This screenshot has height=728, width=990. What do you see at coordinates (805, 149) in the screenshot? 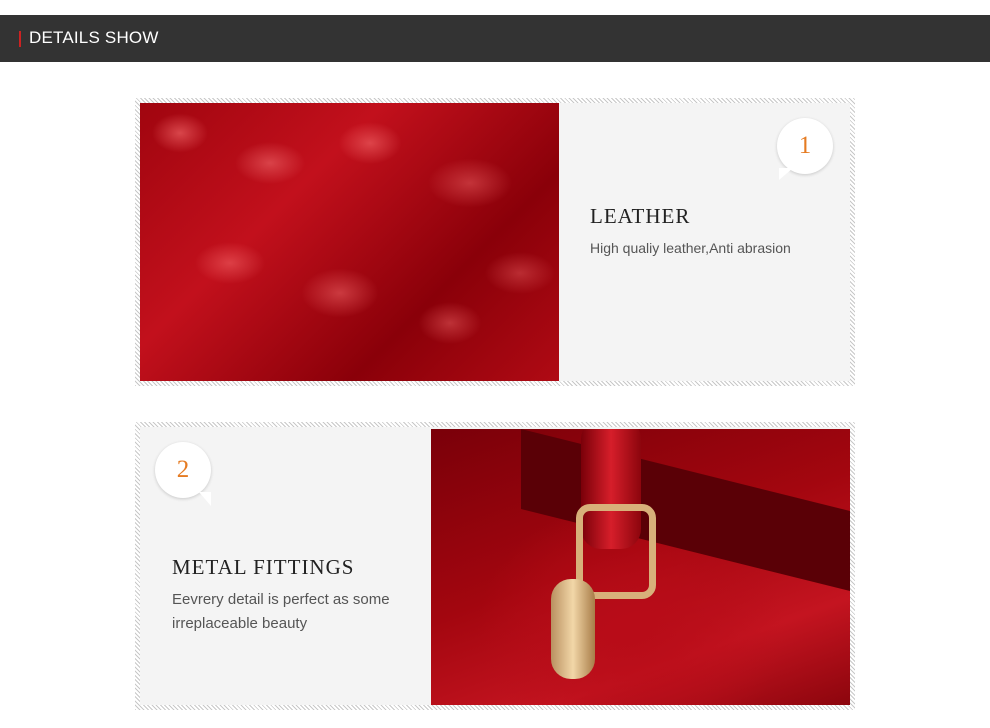
I see `number-bubble: 1` at bounding box center [805, 149].